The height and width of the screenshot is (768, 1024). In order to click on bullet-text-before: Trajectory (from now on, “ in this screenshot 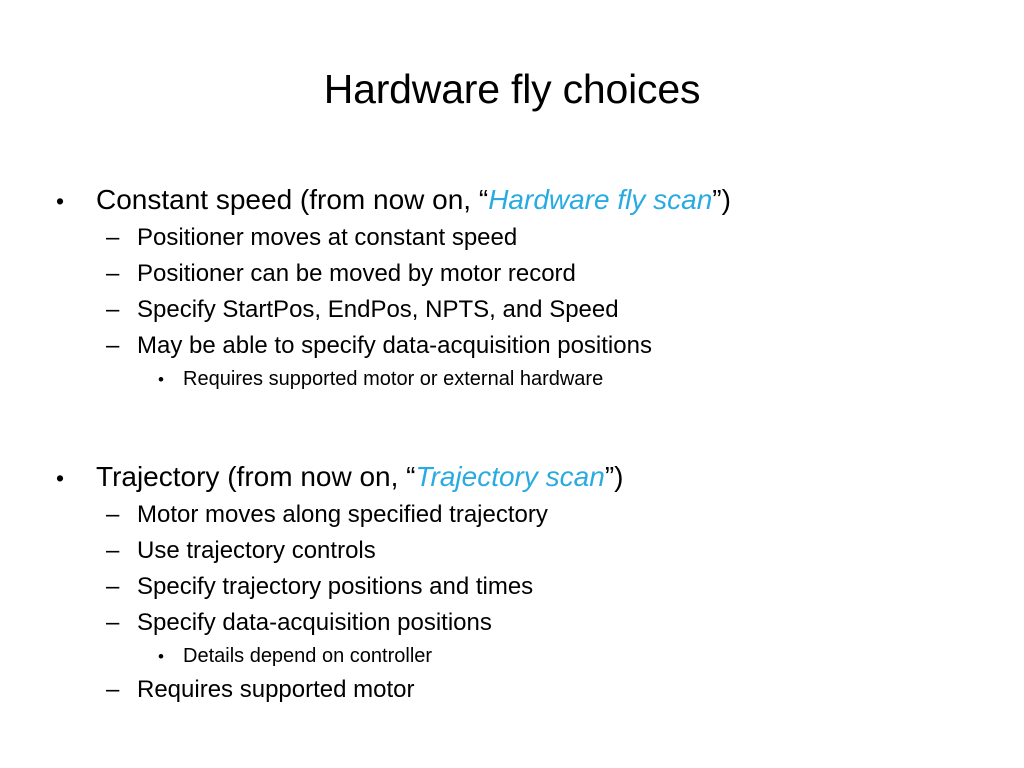, I will do `click(256, 476)`.